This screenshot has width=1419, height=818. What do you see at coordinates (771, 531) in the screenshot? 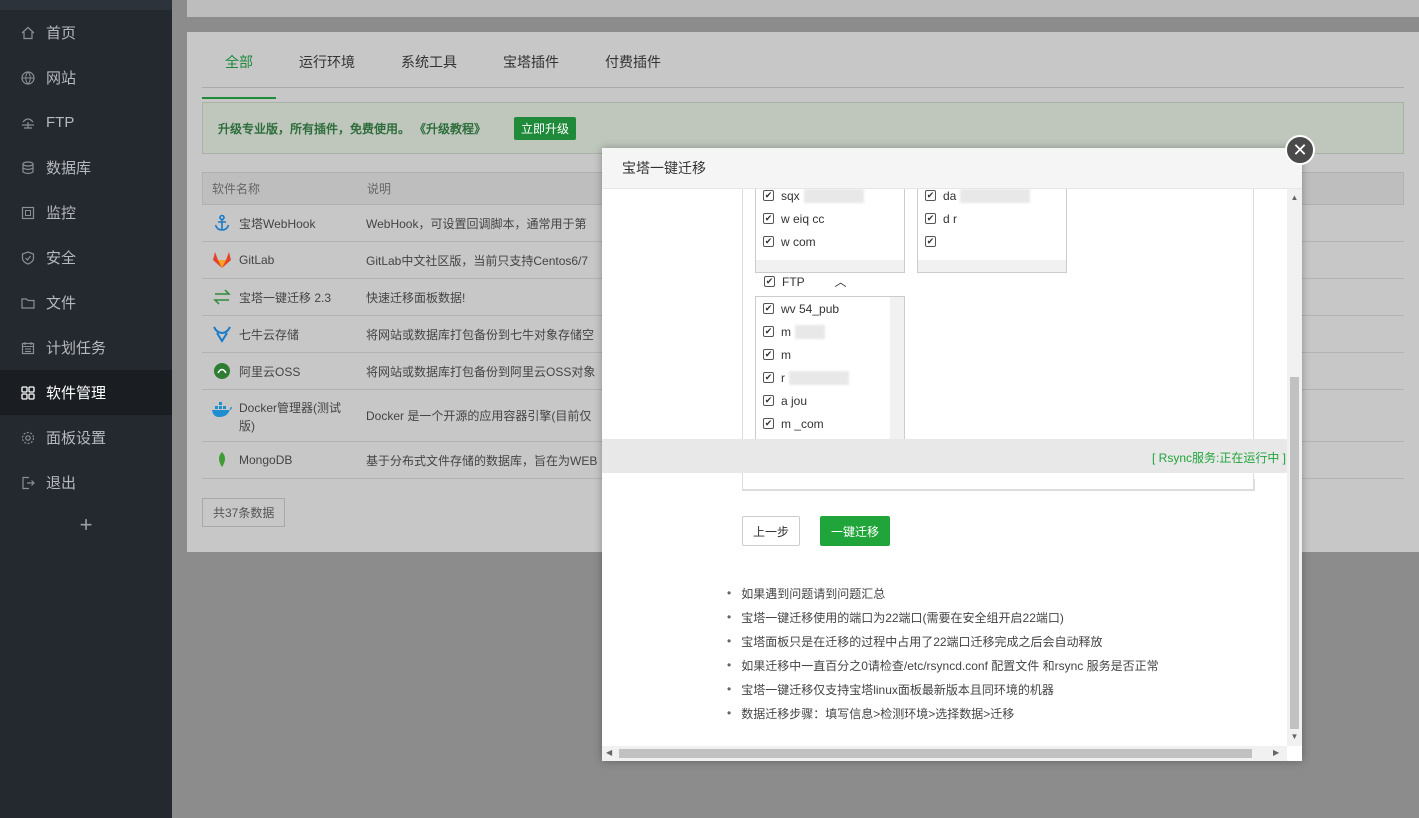
I see `previous-step-button: 上一步` at bounding box center [771, 531].